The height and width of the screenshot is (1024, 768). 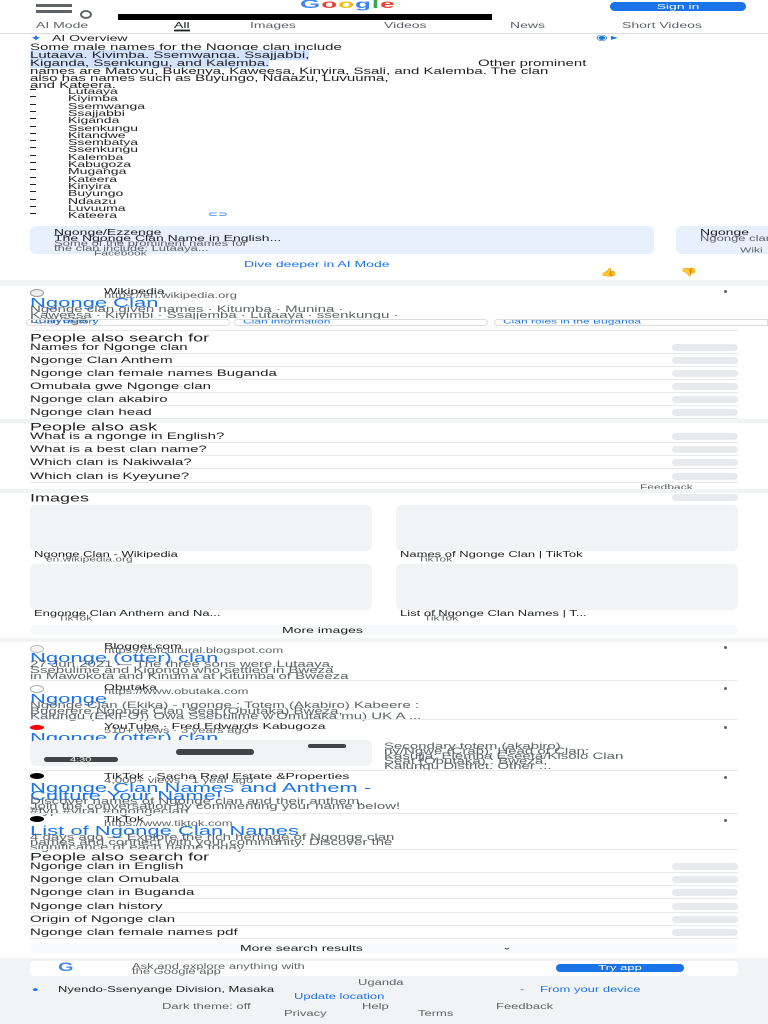 I want to click on try-app-button: Try app, so click(x=620, y=968).